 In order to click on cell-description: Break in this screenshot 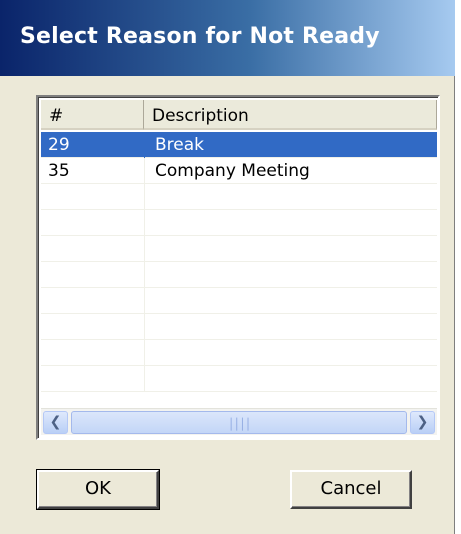, I will do `click(179, 145)`.